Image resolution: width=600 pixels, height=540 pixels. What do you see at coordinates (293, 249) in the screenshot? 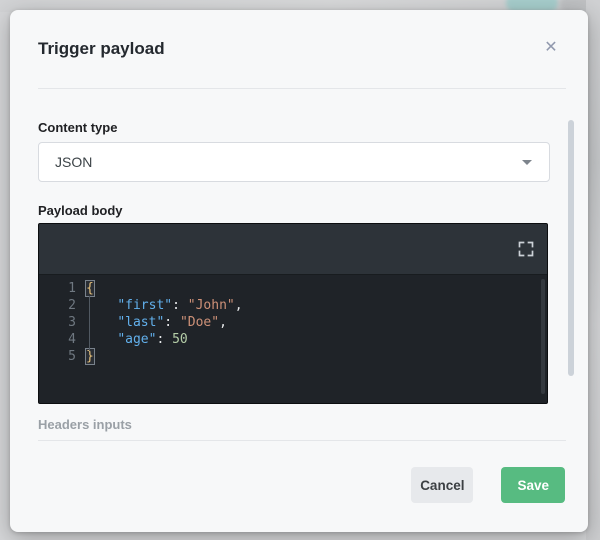
I see `editor-toolbar` at bounding box center [293, 249].